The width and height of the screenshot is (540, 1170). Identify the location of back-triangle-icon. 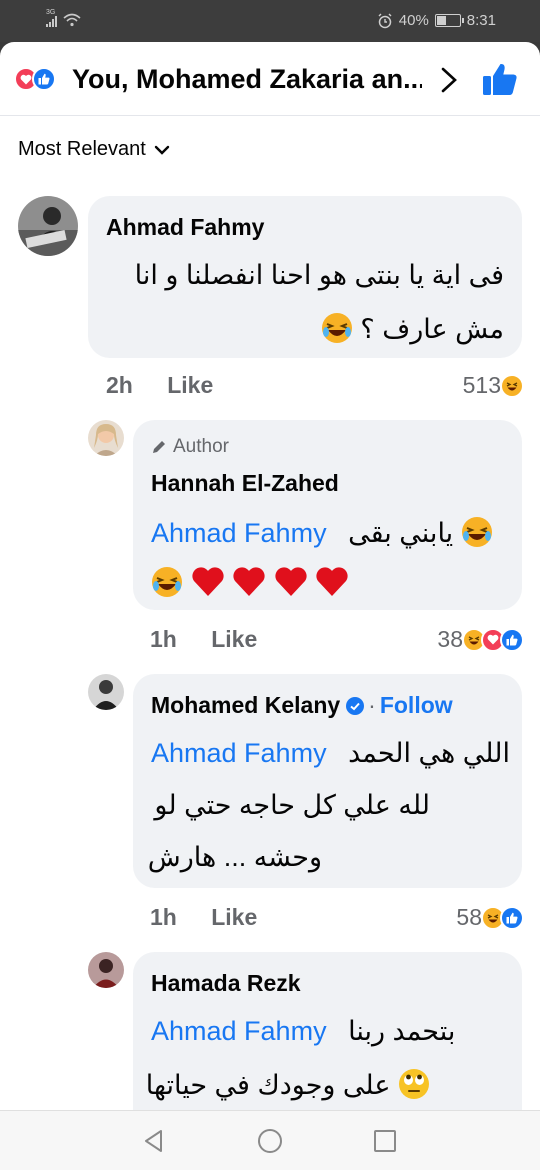
(154, 1141).